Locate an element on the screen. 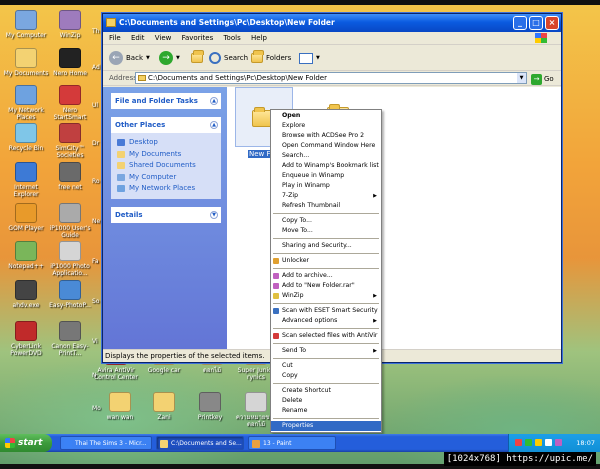 The height and width of the screenshot is (469, 600). maximize-button: □ is located at coordinates (536, 23).